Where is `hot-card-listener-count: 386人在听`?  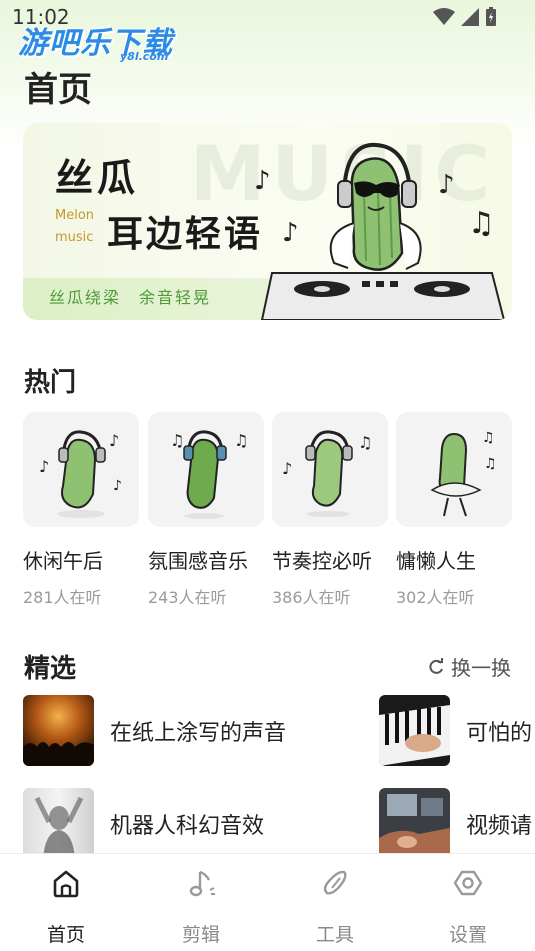 hot-card-listener-count: 386人在听 is located at coordinates (311, 597).